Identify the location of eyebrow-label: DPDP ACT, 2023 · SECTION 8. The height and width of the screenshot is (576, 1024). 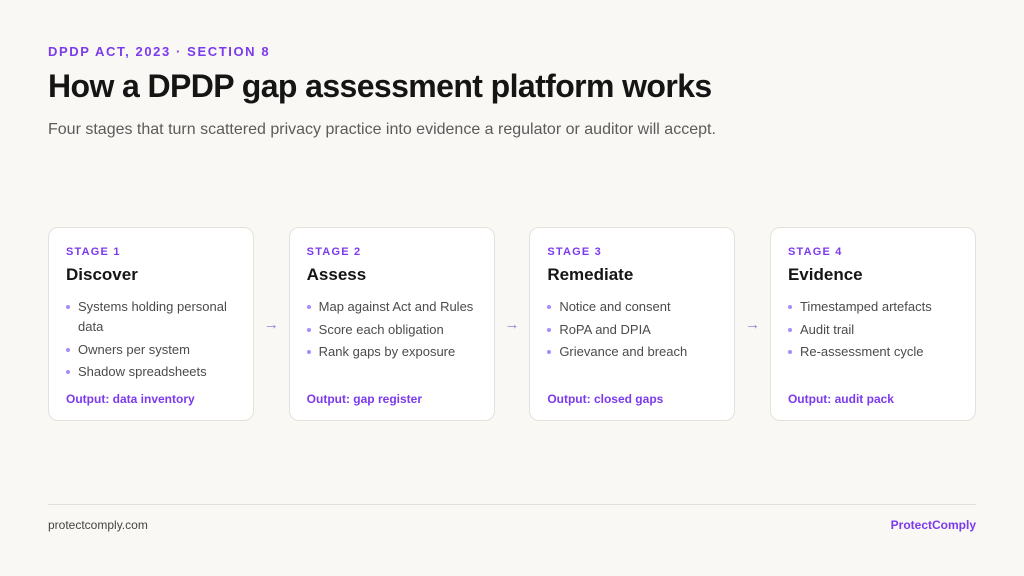
(159, 51).